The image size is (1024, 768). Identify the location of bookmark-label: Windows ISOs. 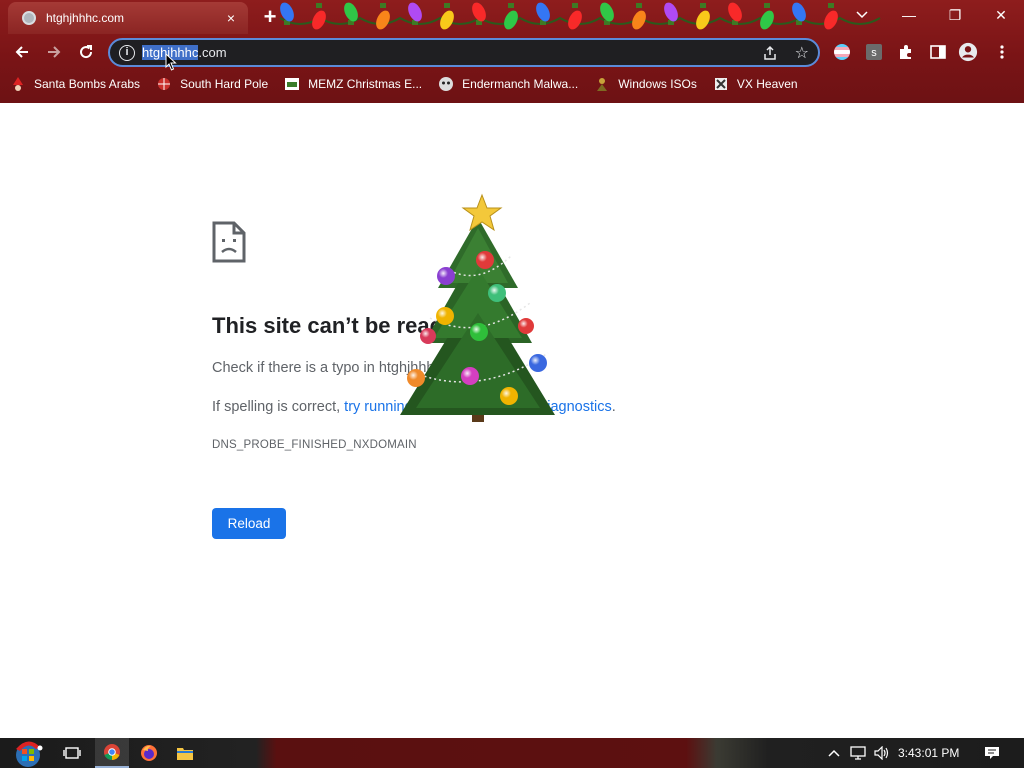
(657, 84).